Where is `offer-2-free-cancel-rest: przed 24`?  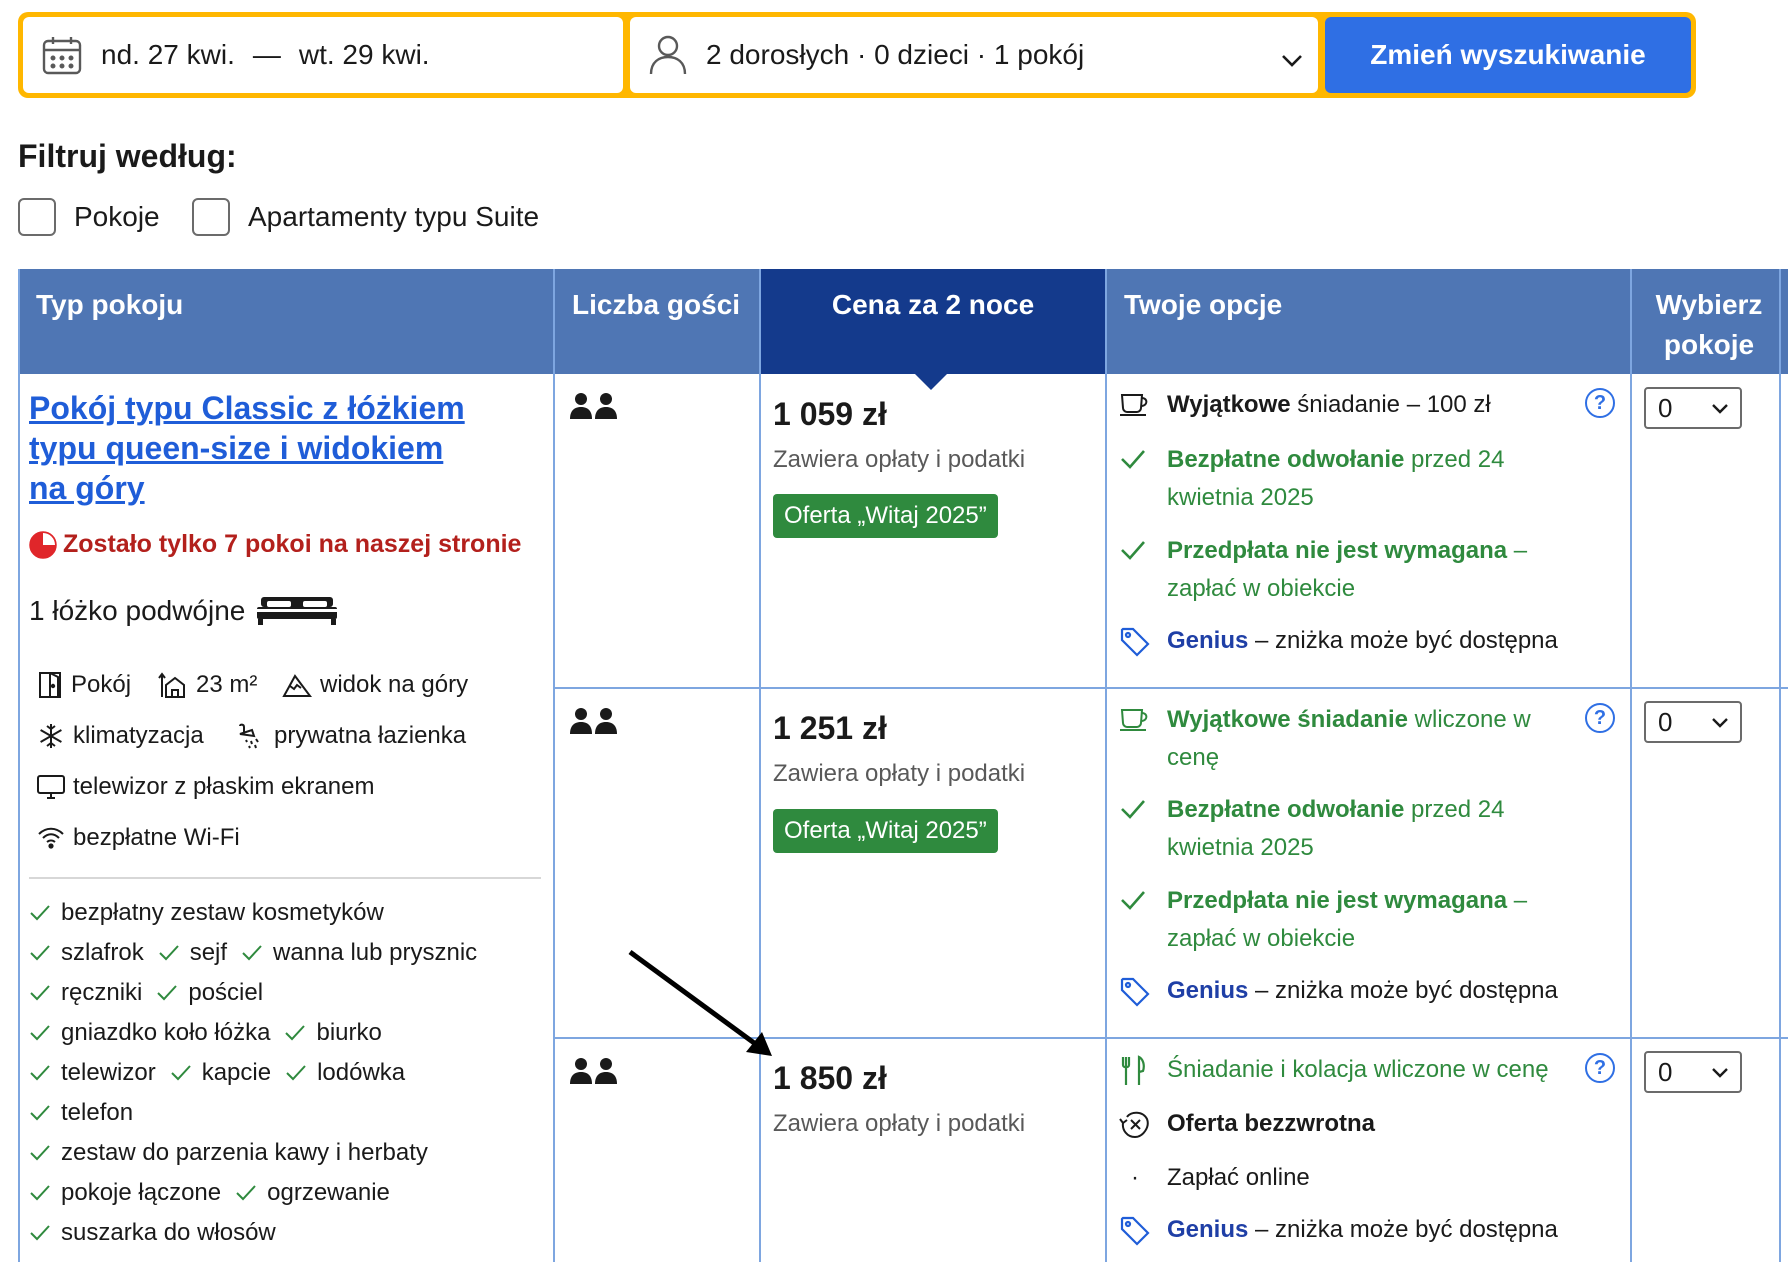 offer-2-free-cancel-rest: przed 24 is located at coordinates (1454, 809).